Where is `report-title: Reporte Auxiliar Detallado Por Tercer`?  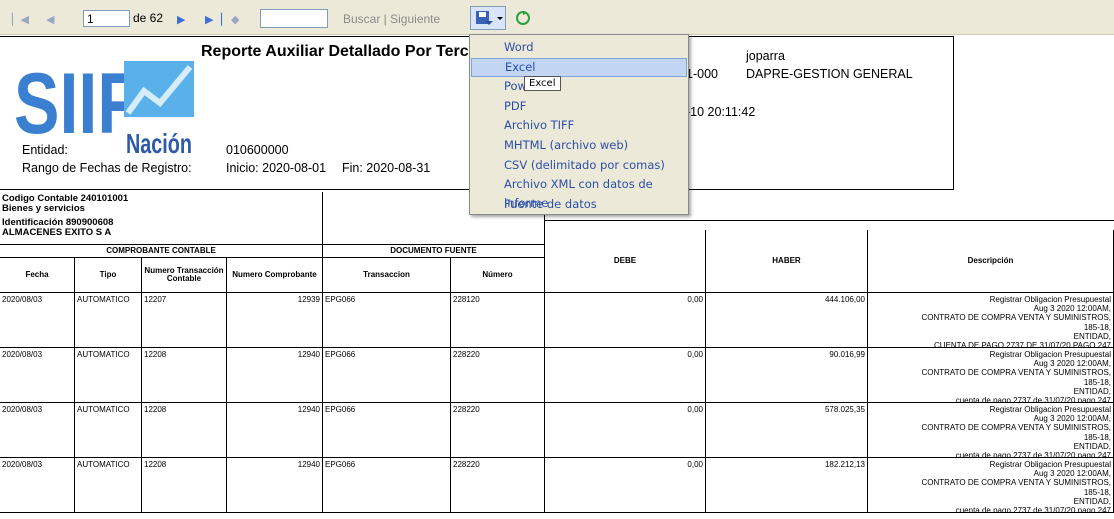
report-title: Reporte Auxiliar Detallado Por Tercer is located at coordinates (342, 51).